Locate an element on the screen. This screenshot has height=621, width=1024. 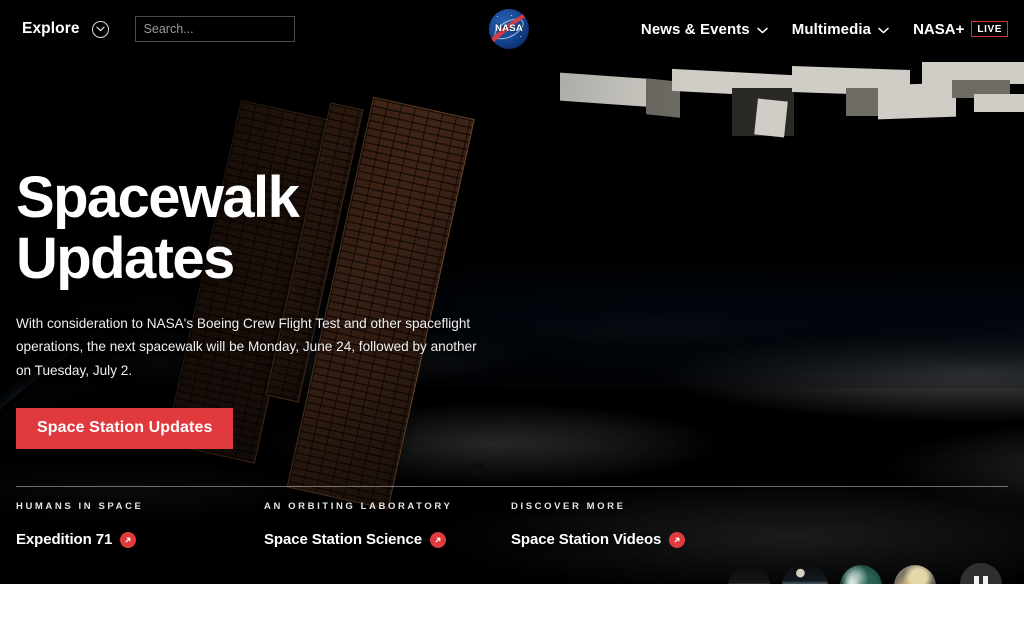
link-label: Space Station Videos is located at coordinates (586, 539).